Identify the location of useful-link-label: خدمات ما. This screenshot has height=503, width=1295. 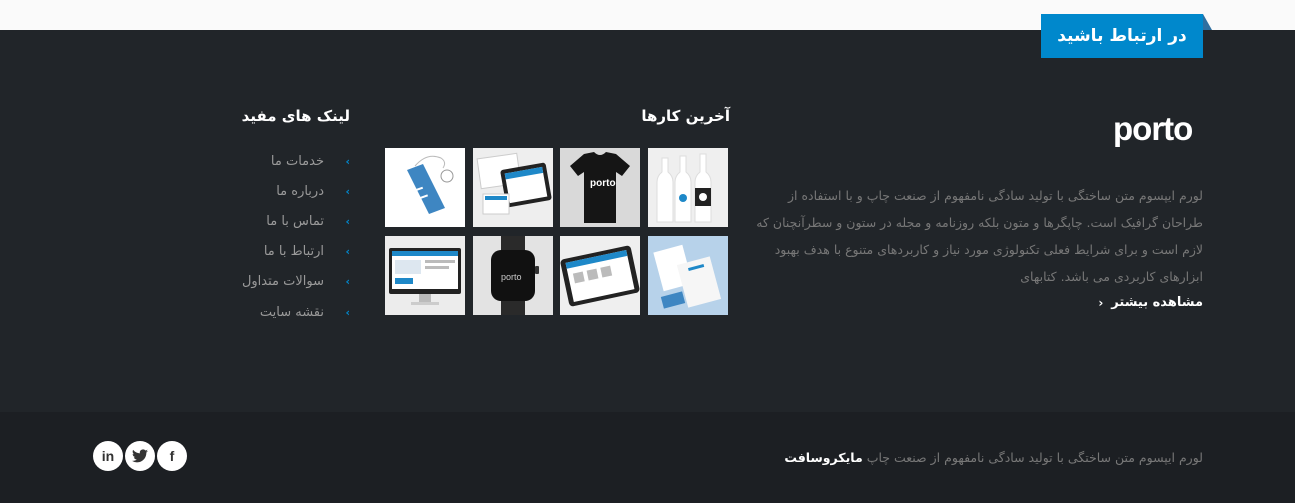
(297, 161).